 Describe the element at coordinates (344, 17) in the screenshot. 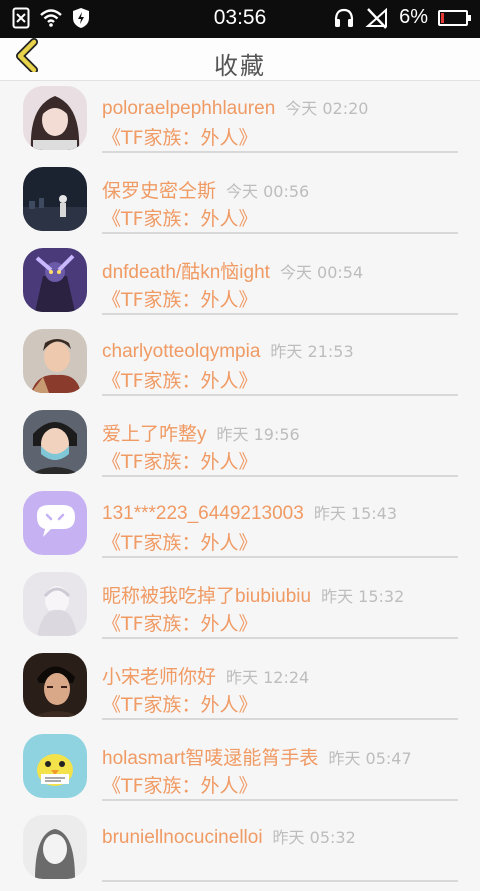

I see `headset-icon` at that location.